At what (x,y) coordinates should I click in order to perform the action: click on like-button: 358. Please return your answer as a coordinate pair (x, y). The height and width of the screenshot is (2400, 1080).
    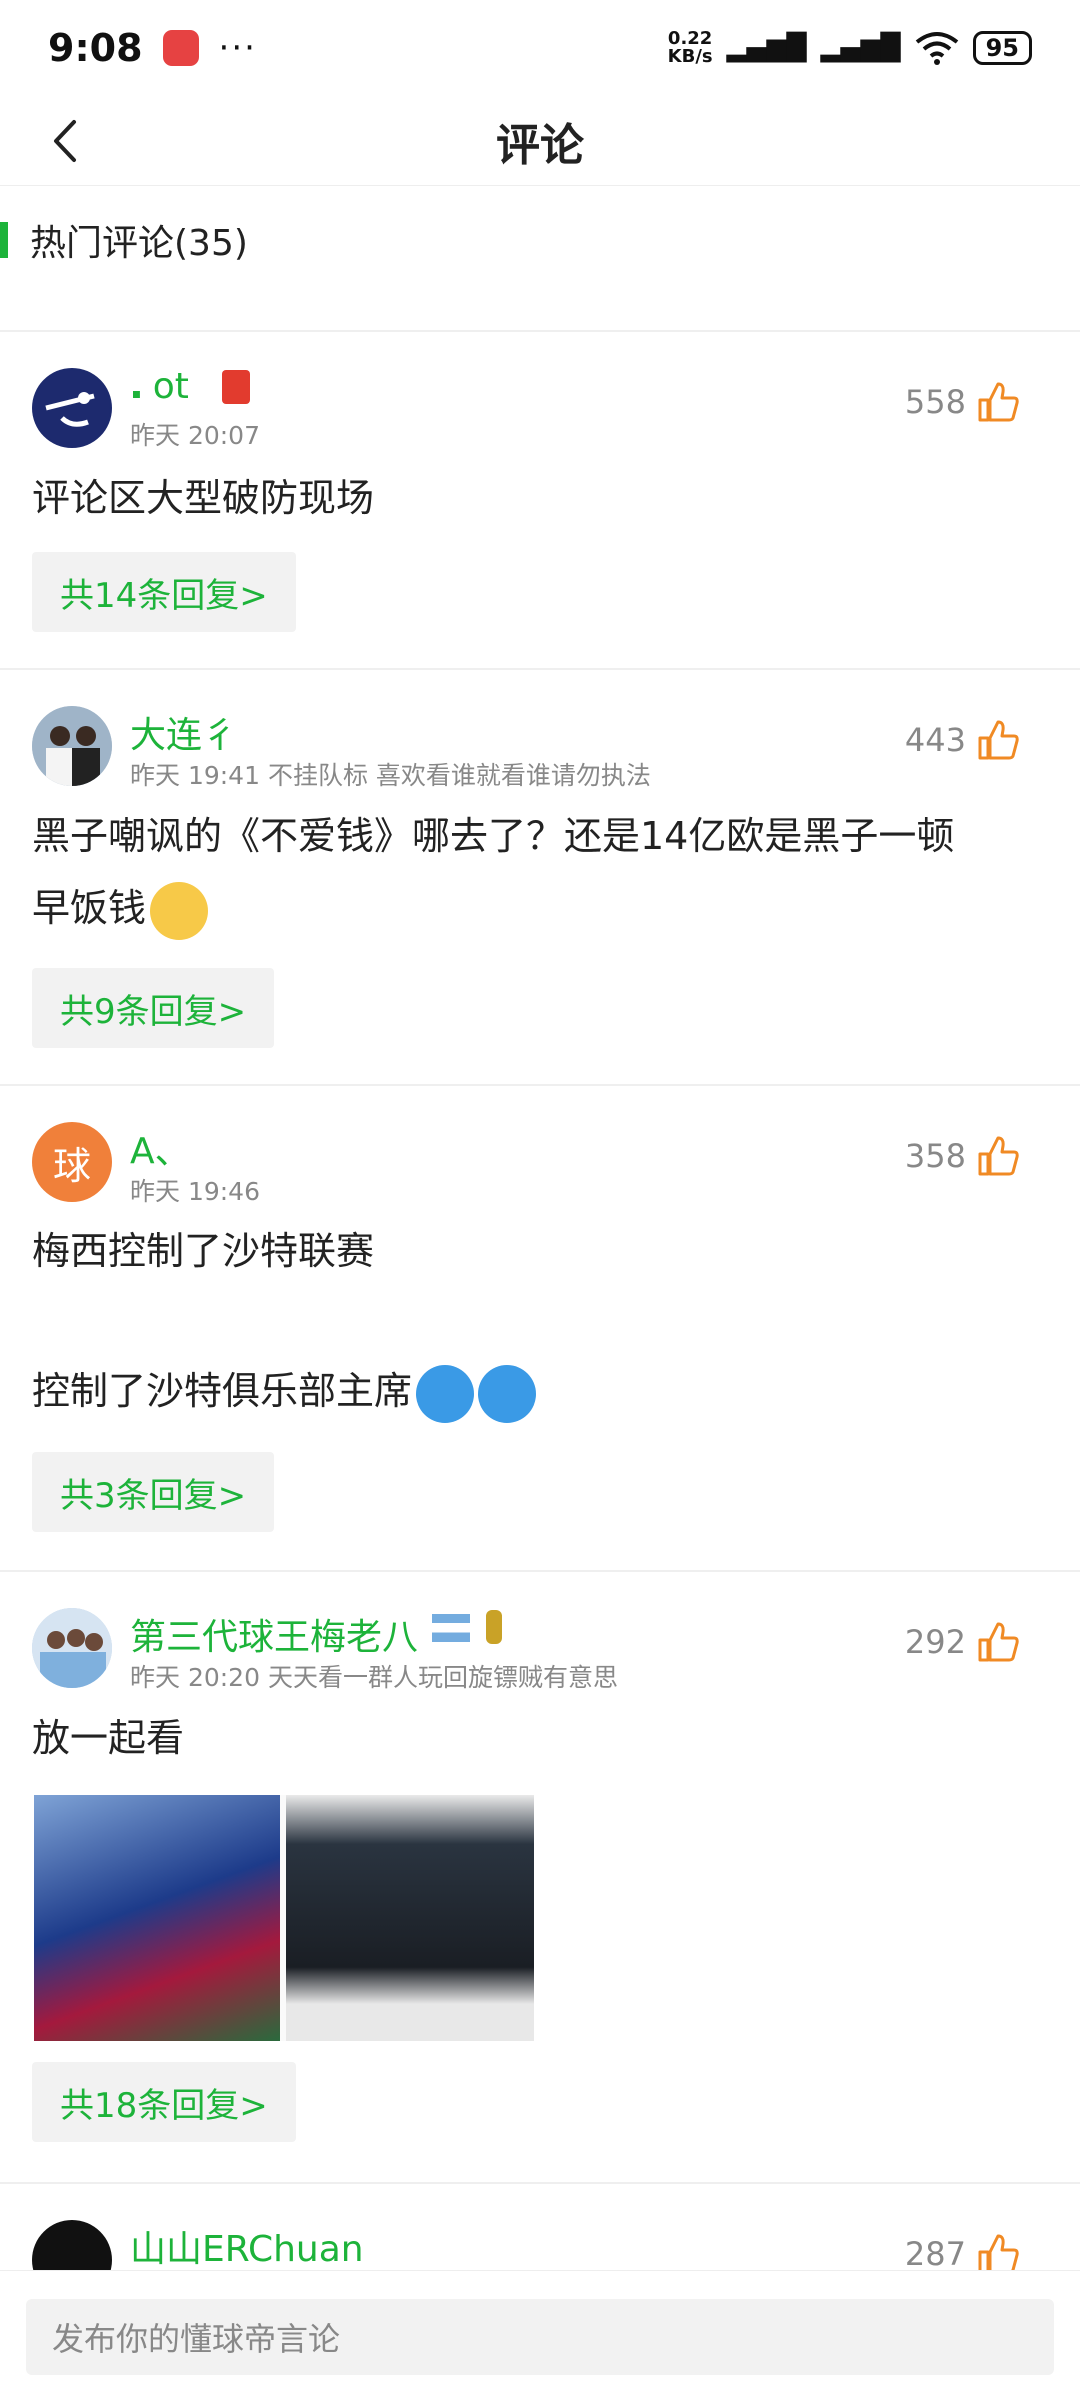
    Looking at the image, I should click on (962, 1156).